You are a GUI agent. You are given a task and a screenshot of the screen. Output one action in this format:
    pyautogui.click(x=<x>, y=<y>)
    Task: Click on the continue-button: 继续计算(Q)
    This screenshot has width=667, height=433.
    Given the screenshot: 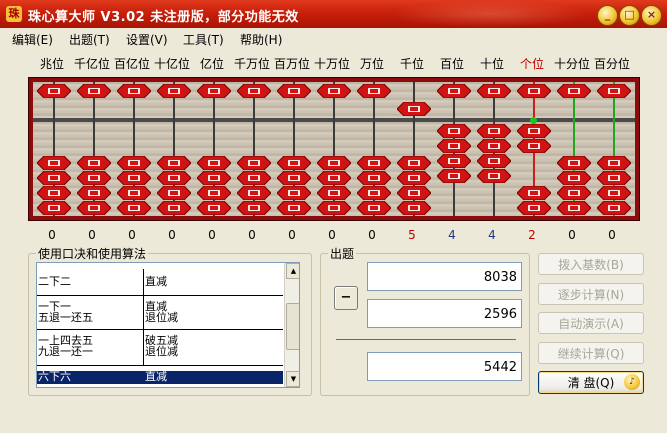 What is the action you would take?
    pyautogui.click(x=591, y=353)
    